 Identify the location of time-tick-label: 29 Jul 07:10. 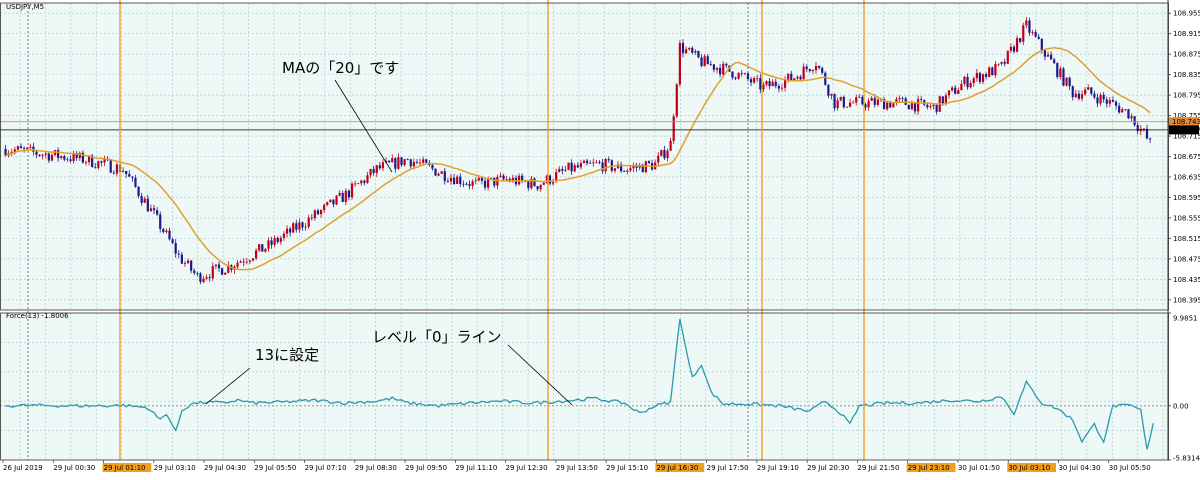
(326, 468).